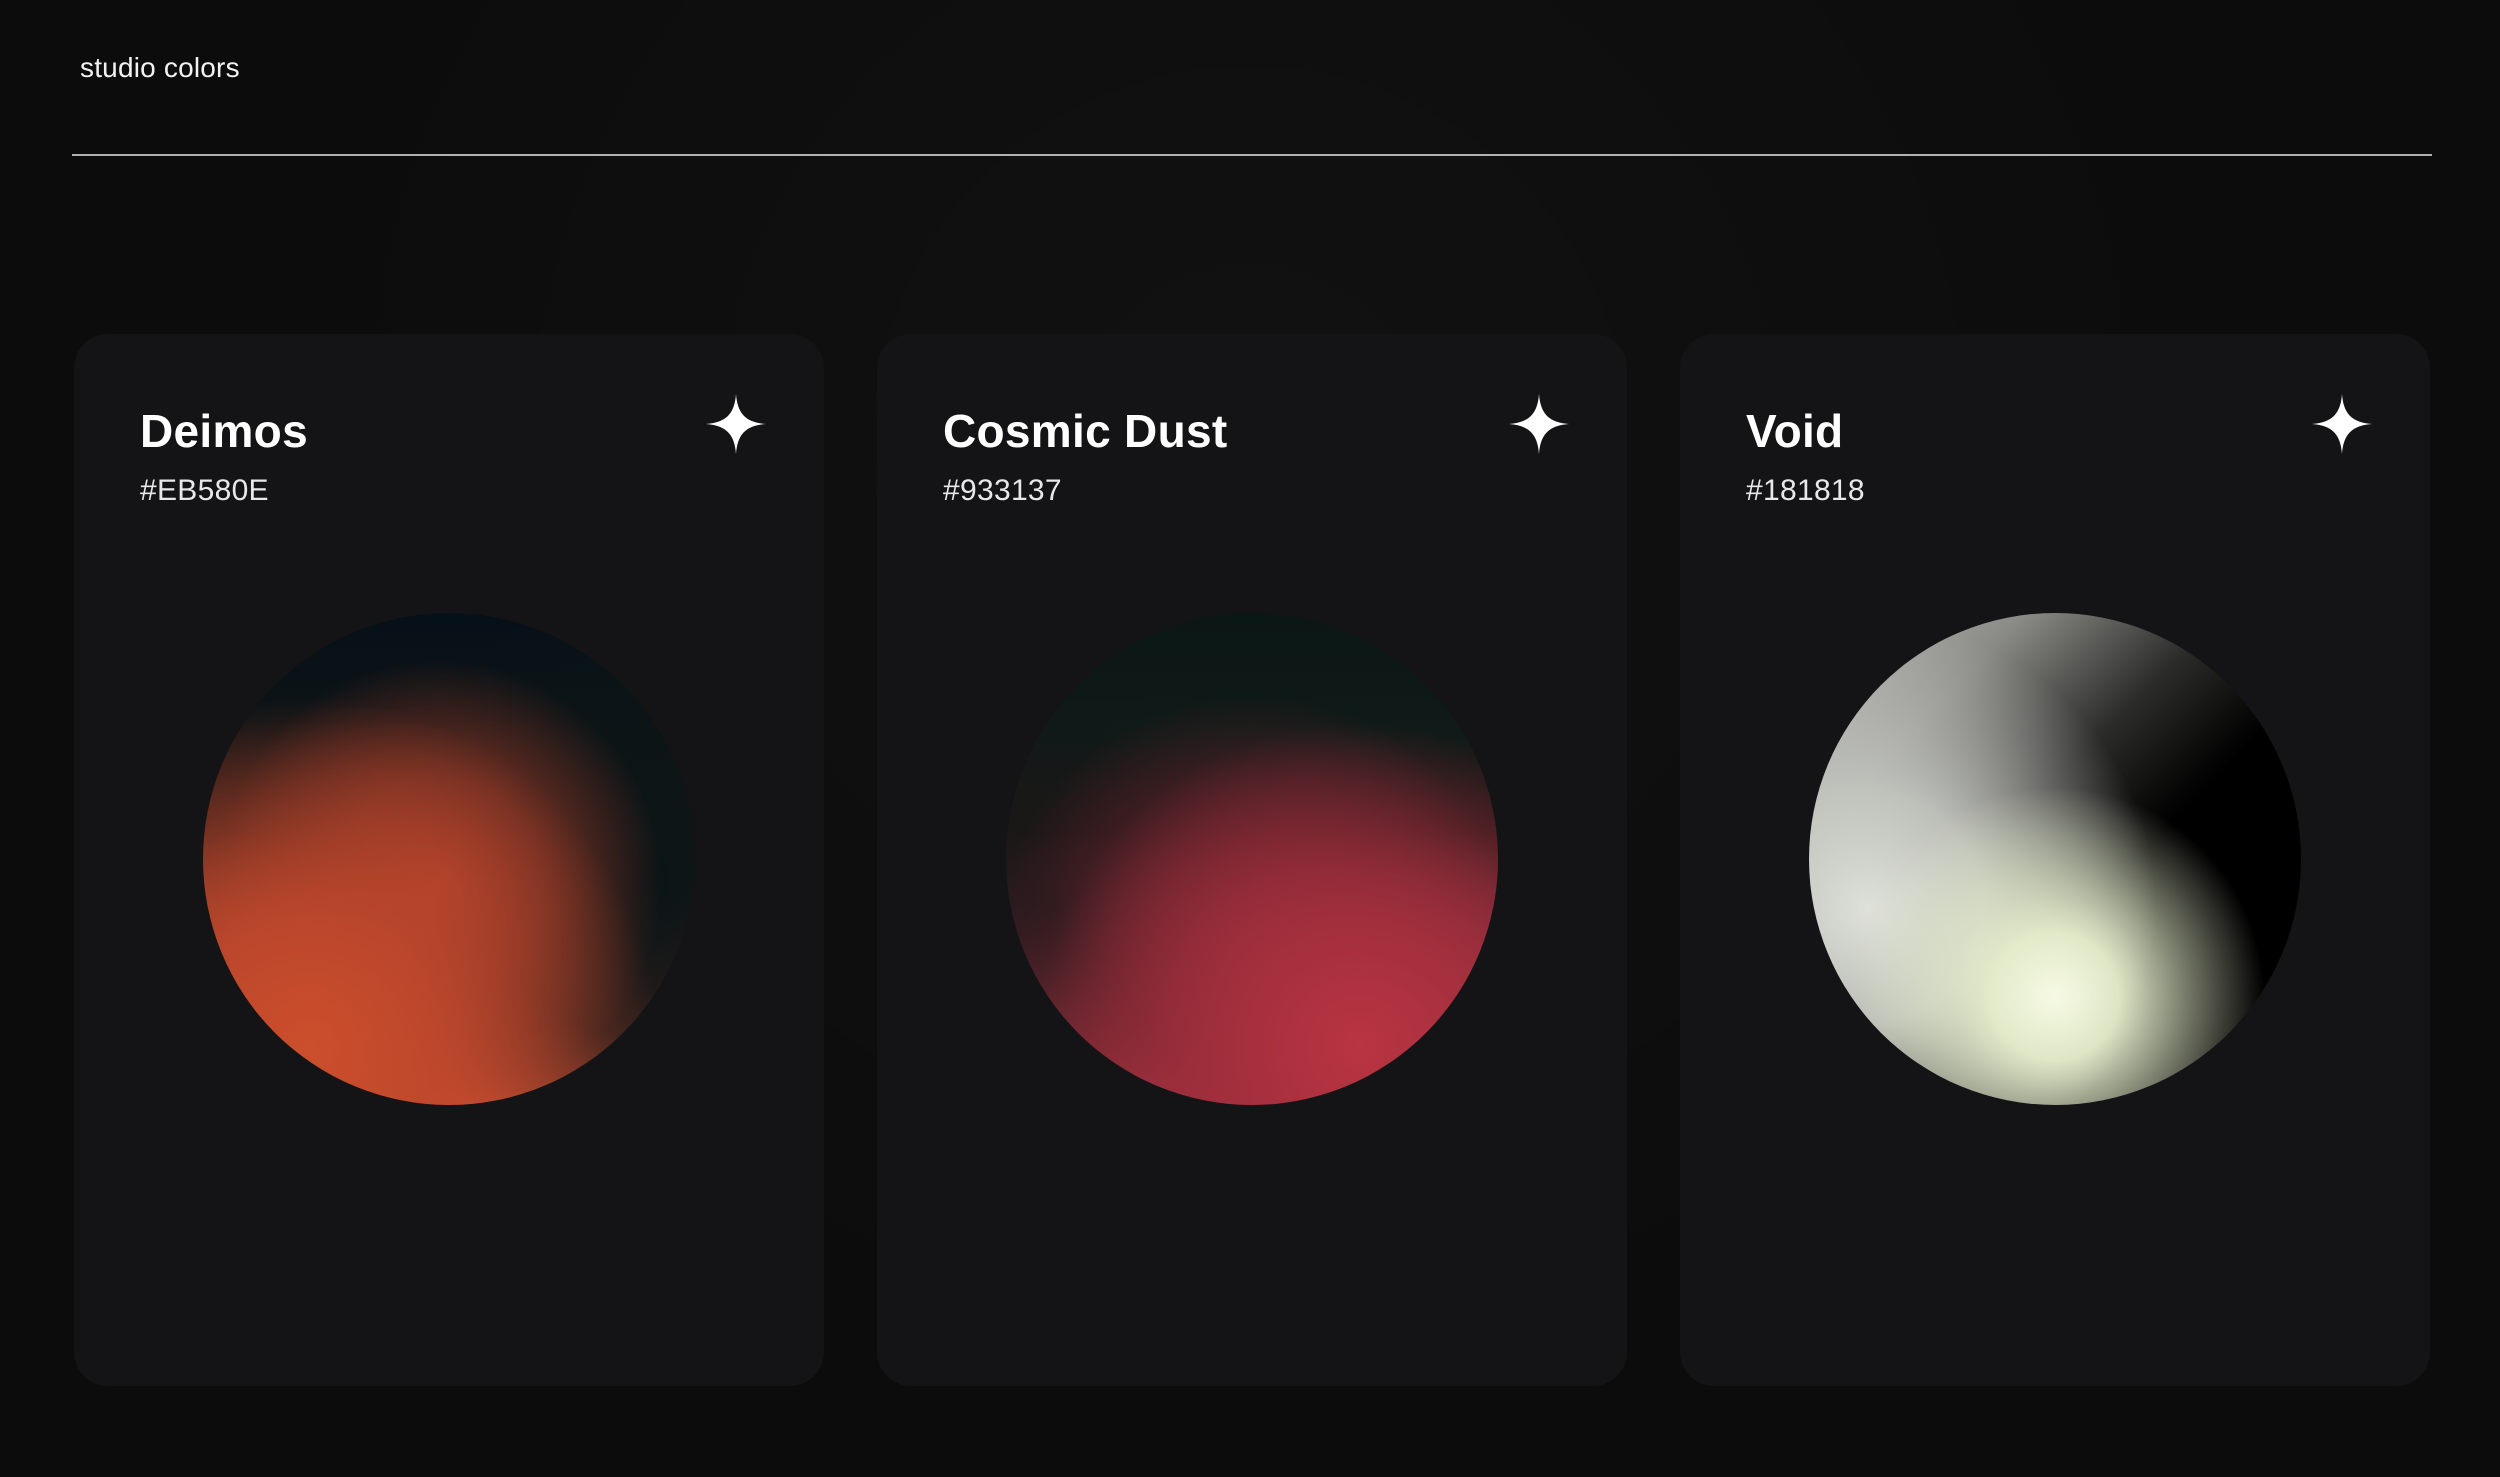  I want to click on color-name: Cosmic Dust, so click(1085, 431).